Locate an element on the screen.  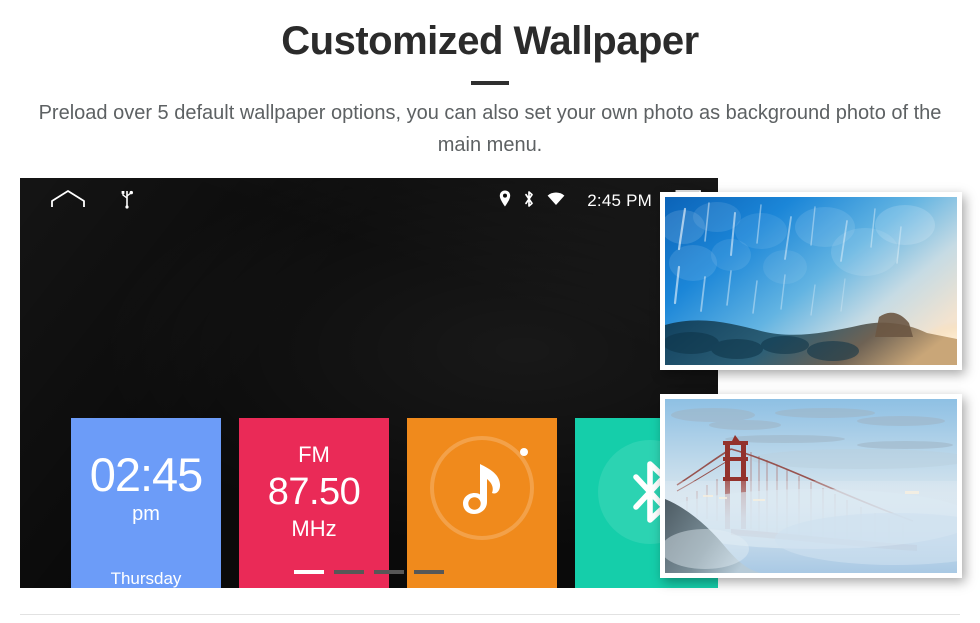
wallpaper-ice-cave is located at coordinates (811, 281).